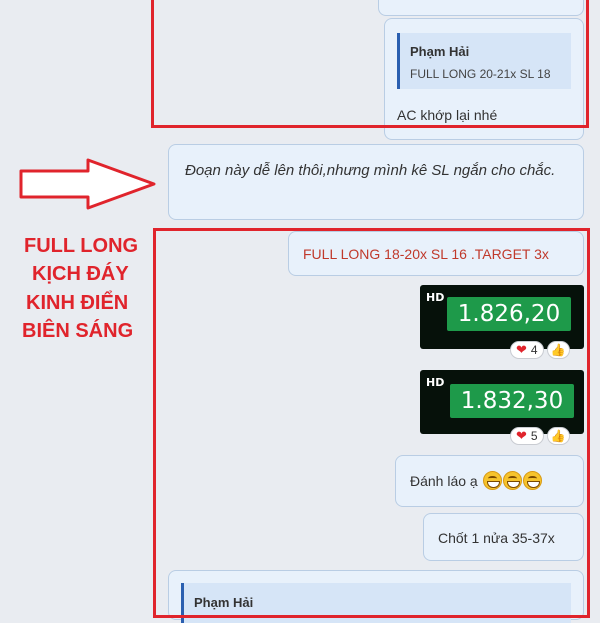 The height and width of the screenshot is (623, 600). What do you see at coordinates (370, 64) in the screenshot?
I see `highlight-frame-top` at bounding box center [370, 64].